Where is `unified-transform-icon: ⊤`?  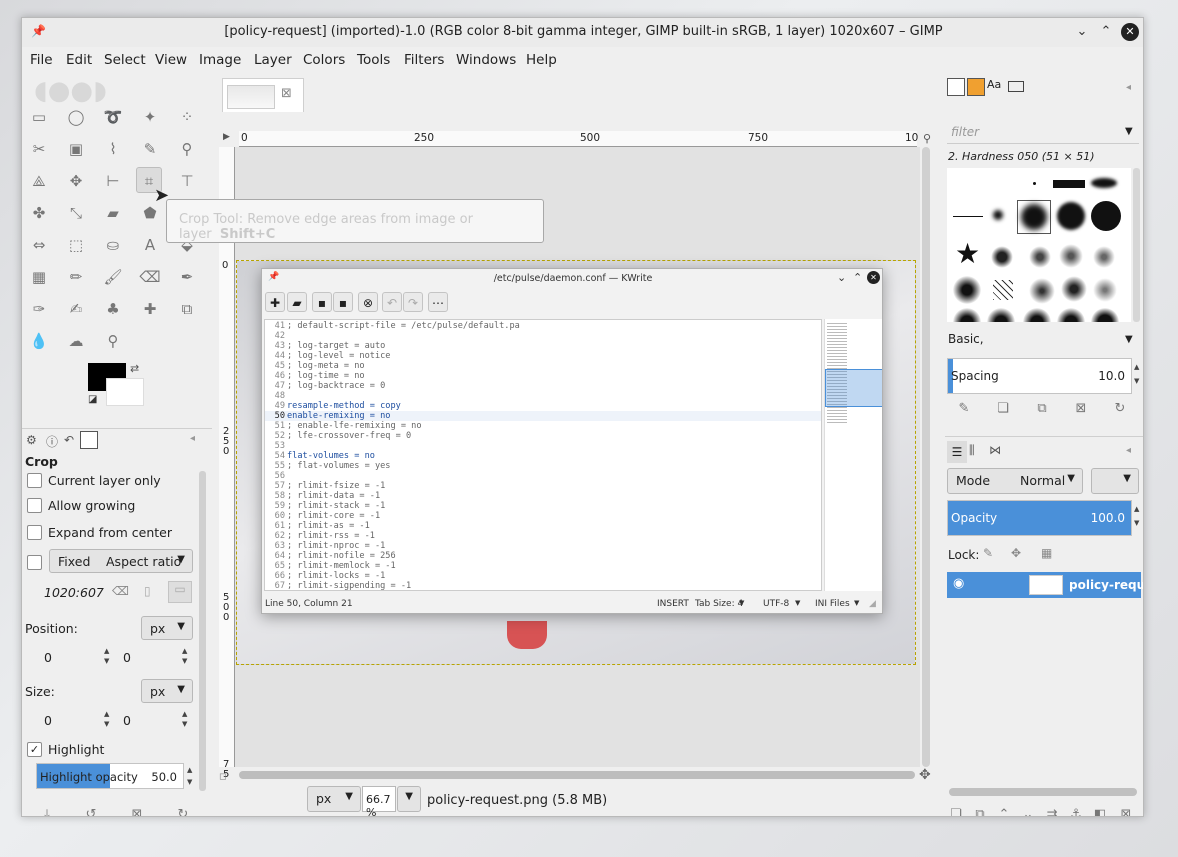
unified-transform-icon: ⊤ is located at coordinates (187, 181).